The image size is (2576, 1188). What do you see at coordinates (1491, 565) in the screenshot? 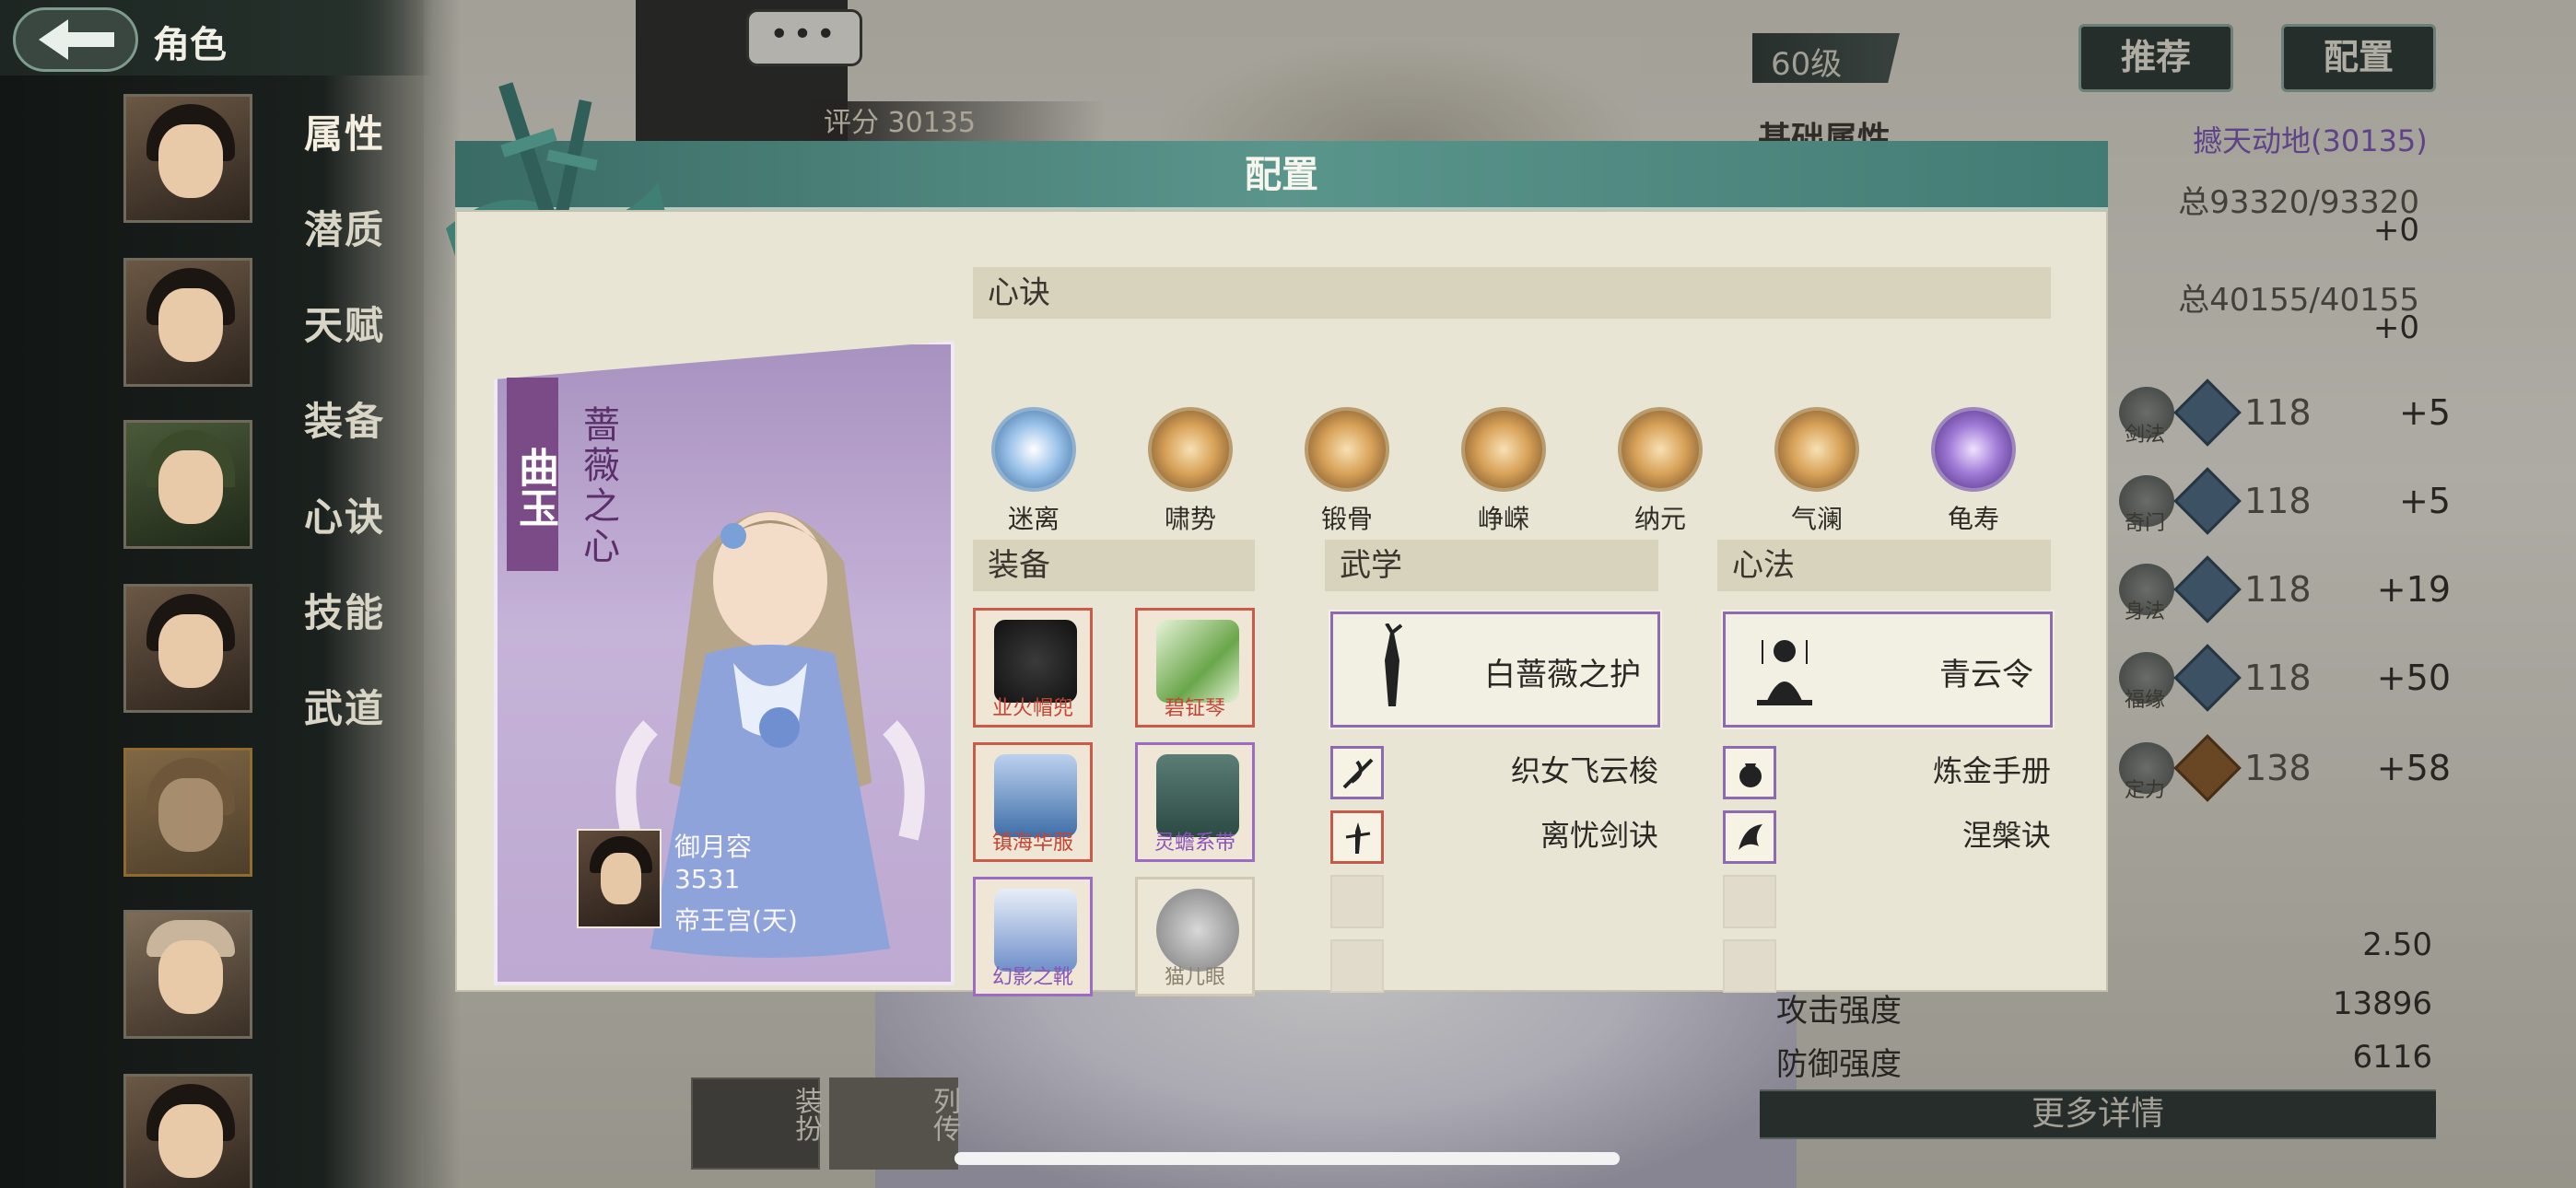
I see `martial-header: 武学` at bounding box center [1491, 565].